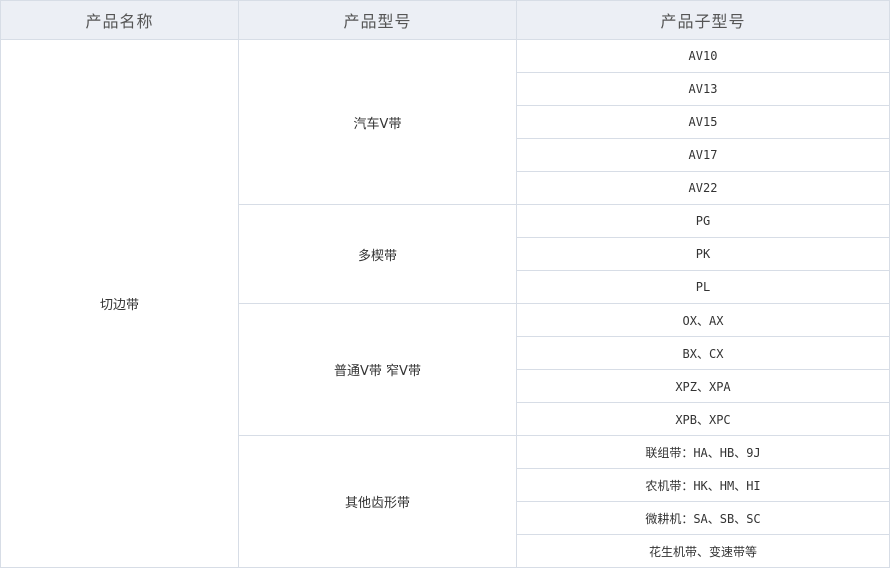 This screenshot has height=568, width=890. I want to click on submodel-cell: XPZ、XPA, so click(703, 386).